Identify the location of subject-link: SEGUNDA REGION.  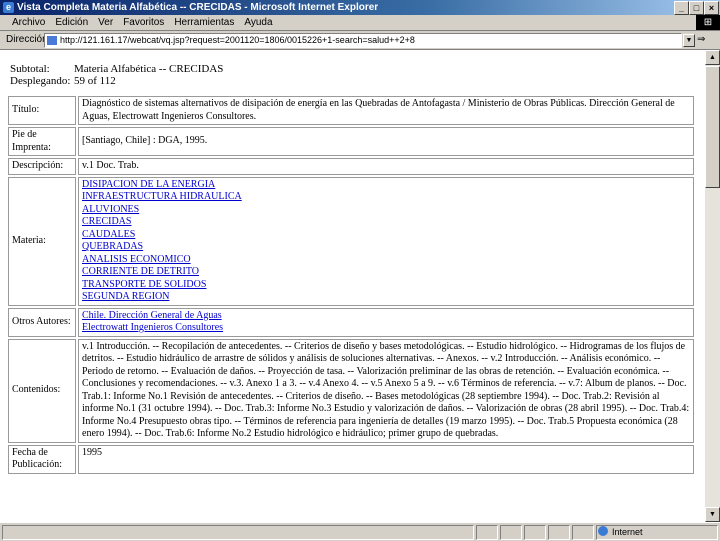
(386, 297).